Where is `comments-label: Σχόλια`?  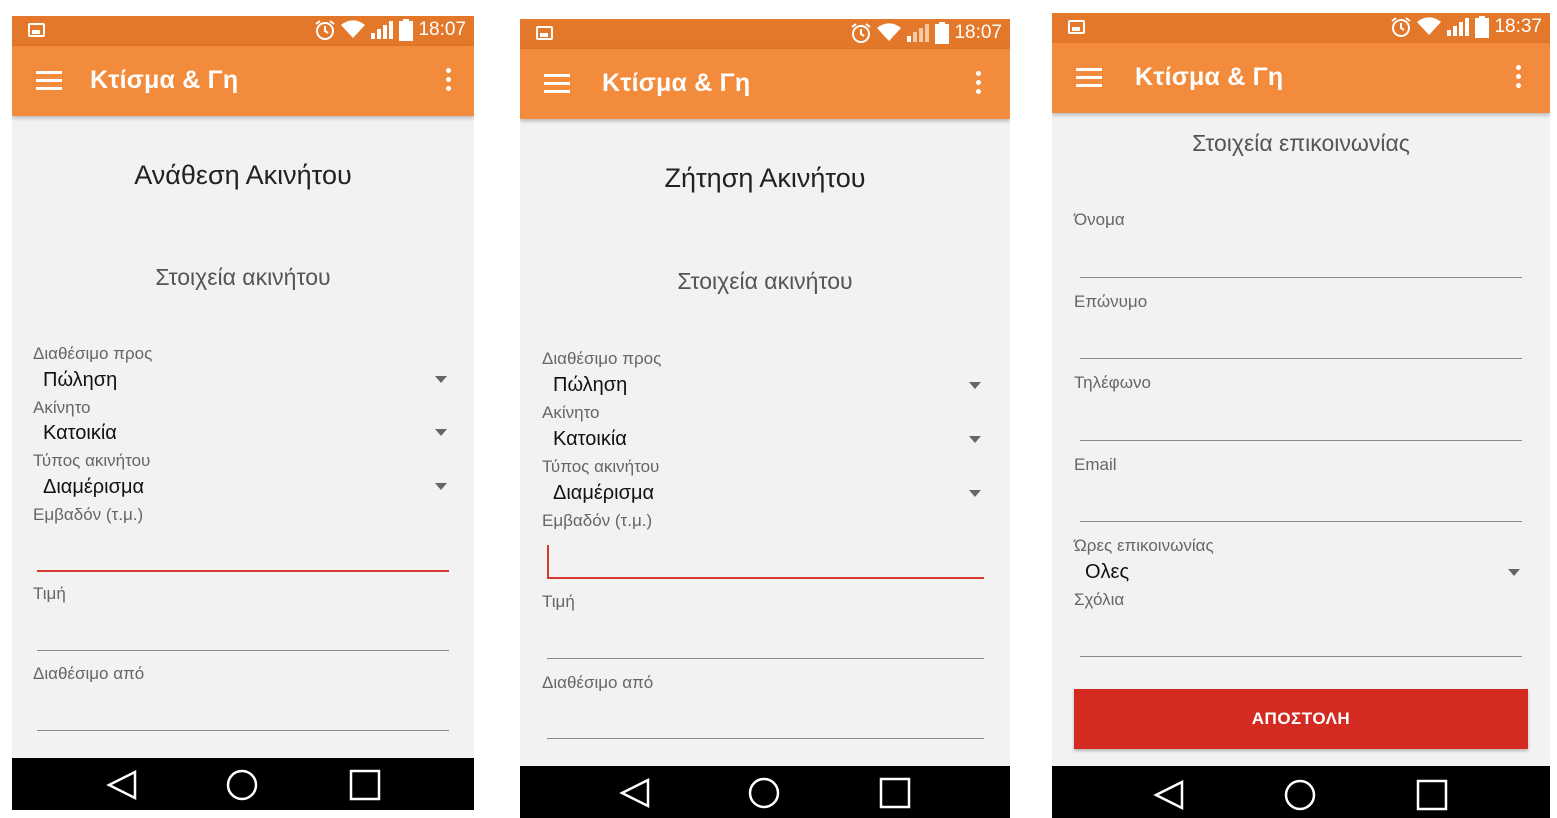 comments-label: Σχόλια is located at coordinates (1099, 599).